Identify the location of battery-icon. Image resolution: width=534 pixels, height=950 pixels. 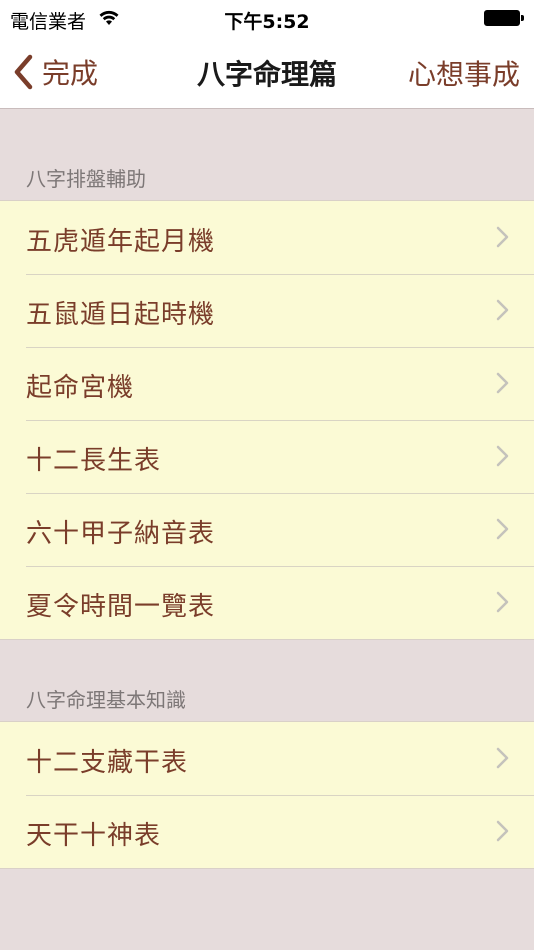
(504, 18).